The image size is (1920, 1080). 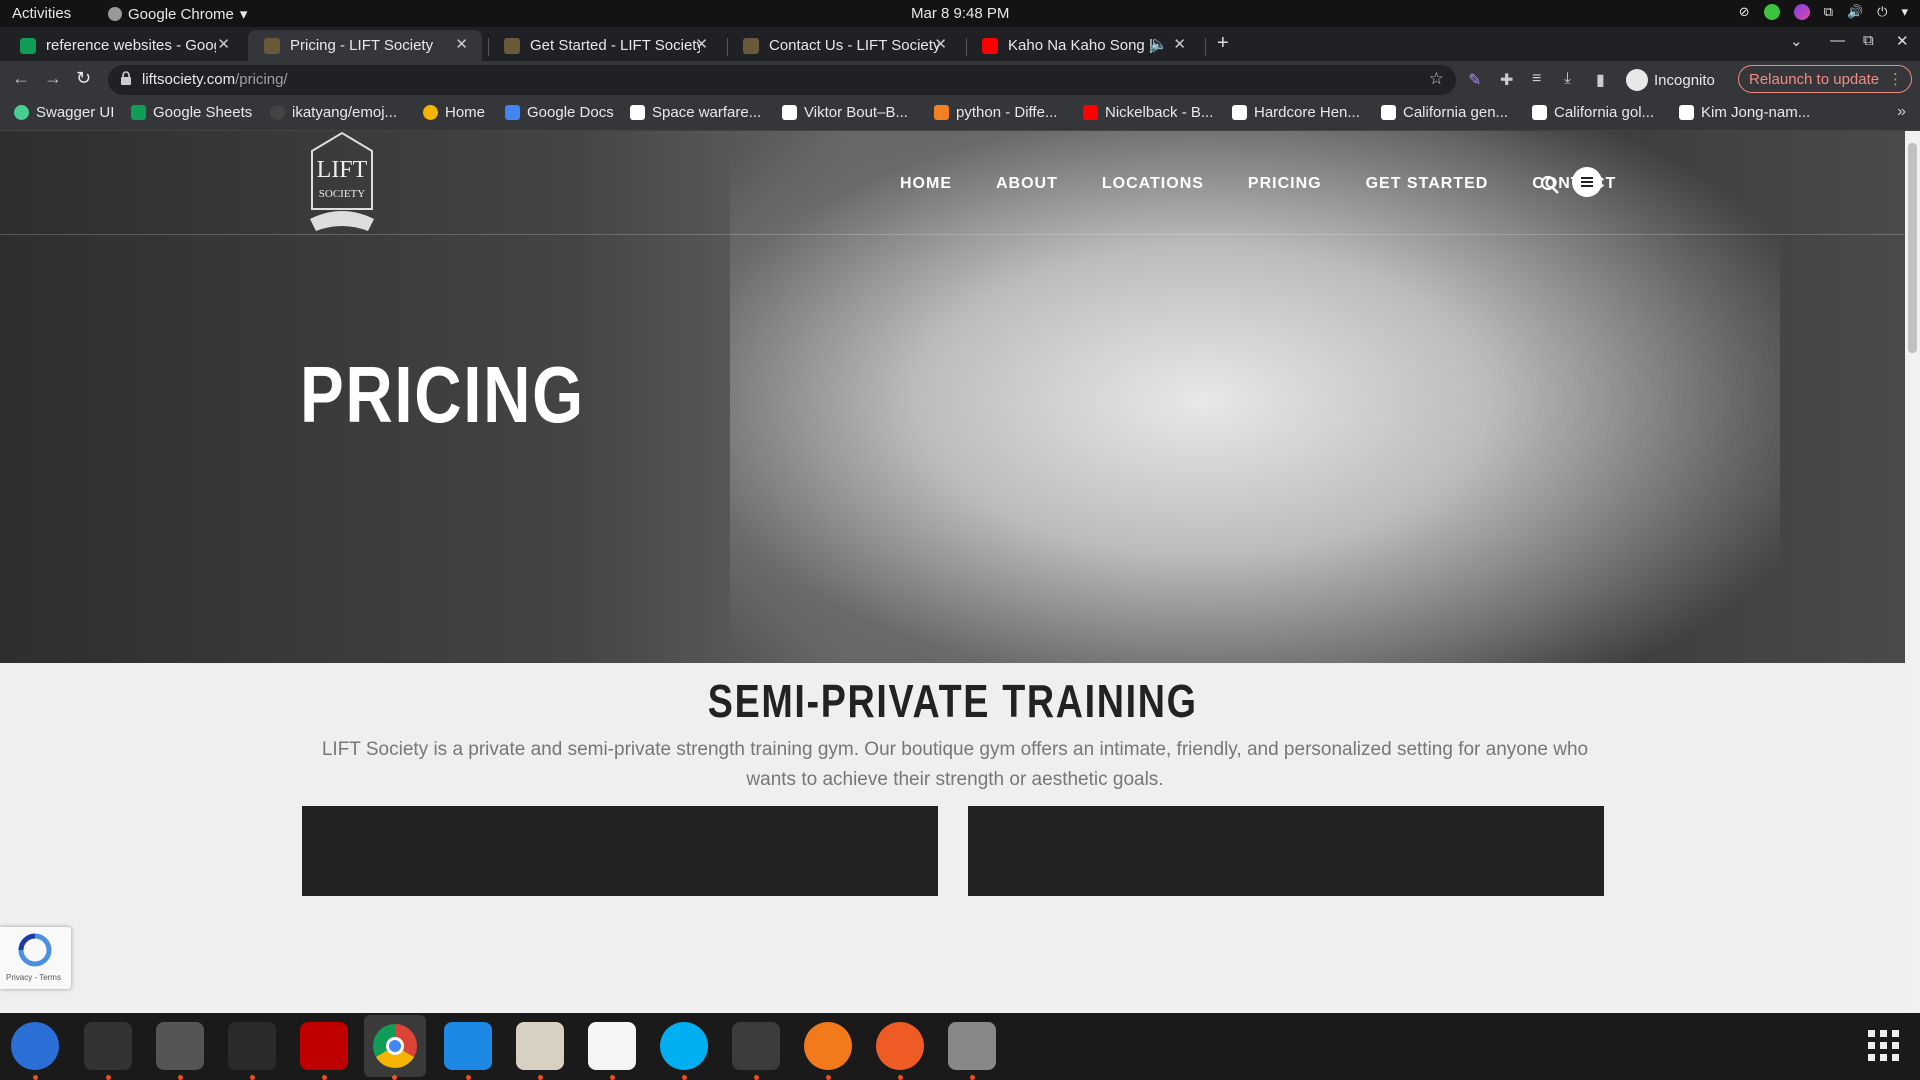 What do you see at coordinates (1901, 112) in the screenshot?
I see `more-bookmarks-icon: »` at bounding box center [1901, 112].